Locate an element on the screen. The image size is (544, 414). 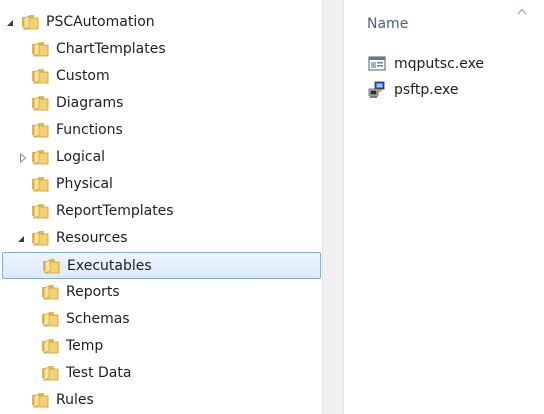
tree-item-custom: Custom is located at coordinates (161, 76).